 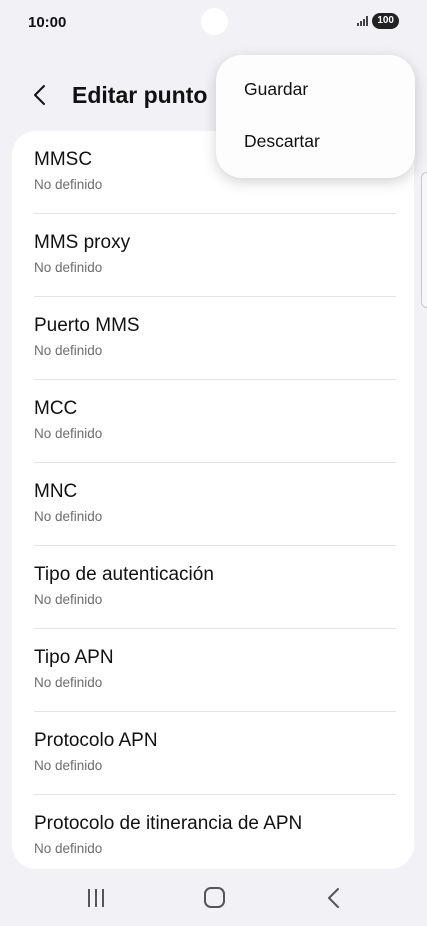 I want to click on chevron-left-icon, so click(x=39, y=95).